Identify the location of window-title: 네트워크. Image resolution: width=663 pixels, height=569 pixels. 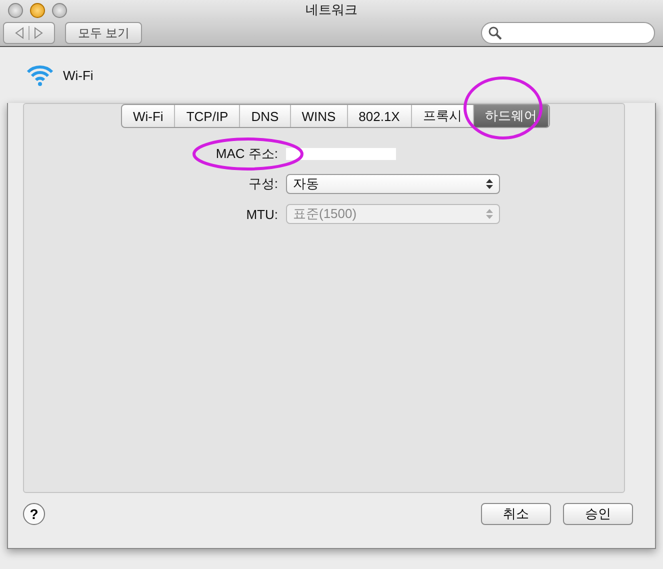
(332, 10).